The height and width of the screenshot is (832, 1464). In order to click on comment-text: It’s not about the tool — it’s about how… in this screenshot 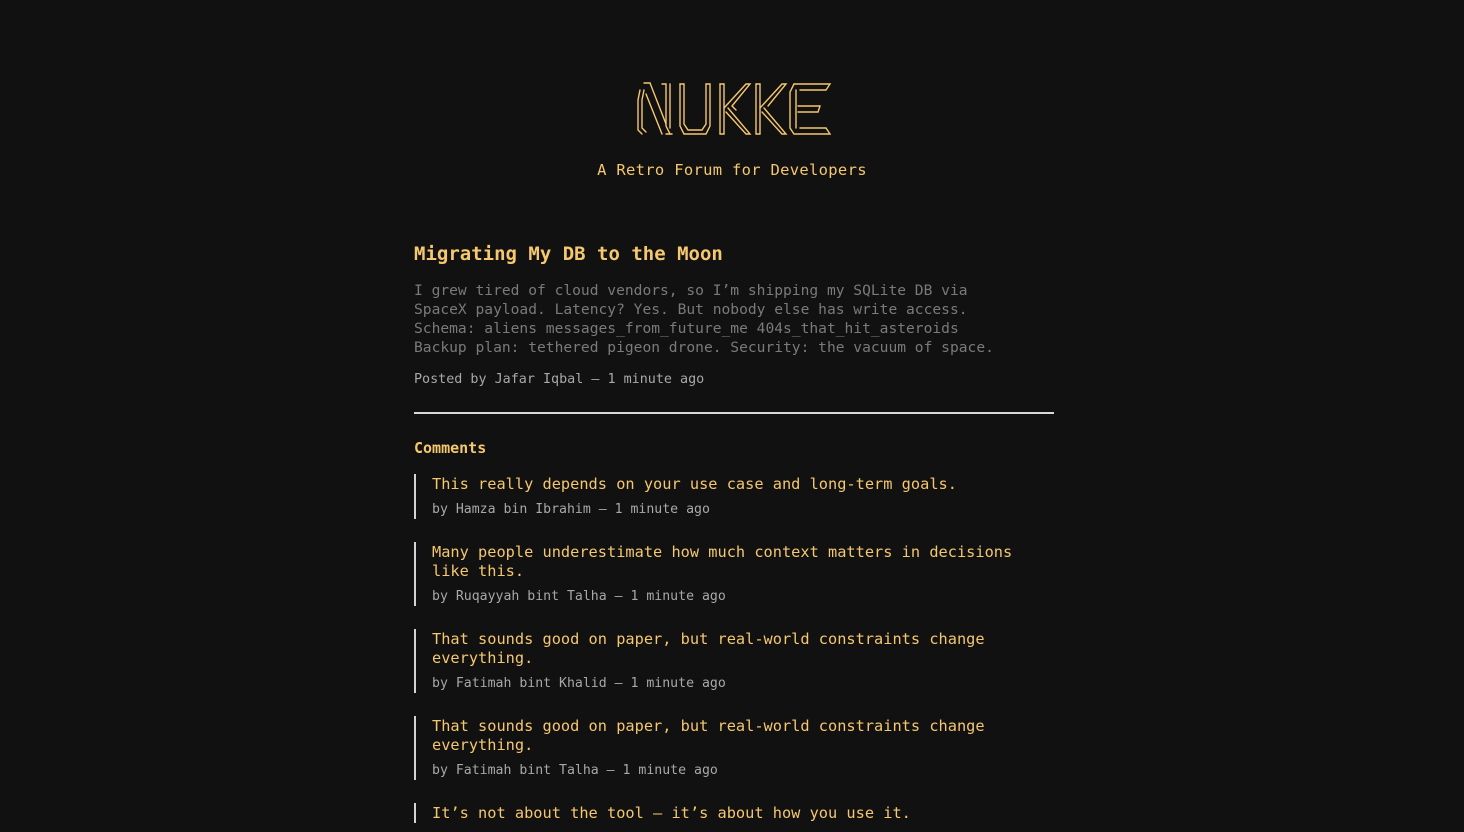, I will do `click(671, 813)`.